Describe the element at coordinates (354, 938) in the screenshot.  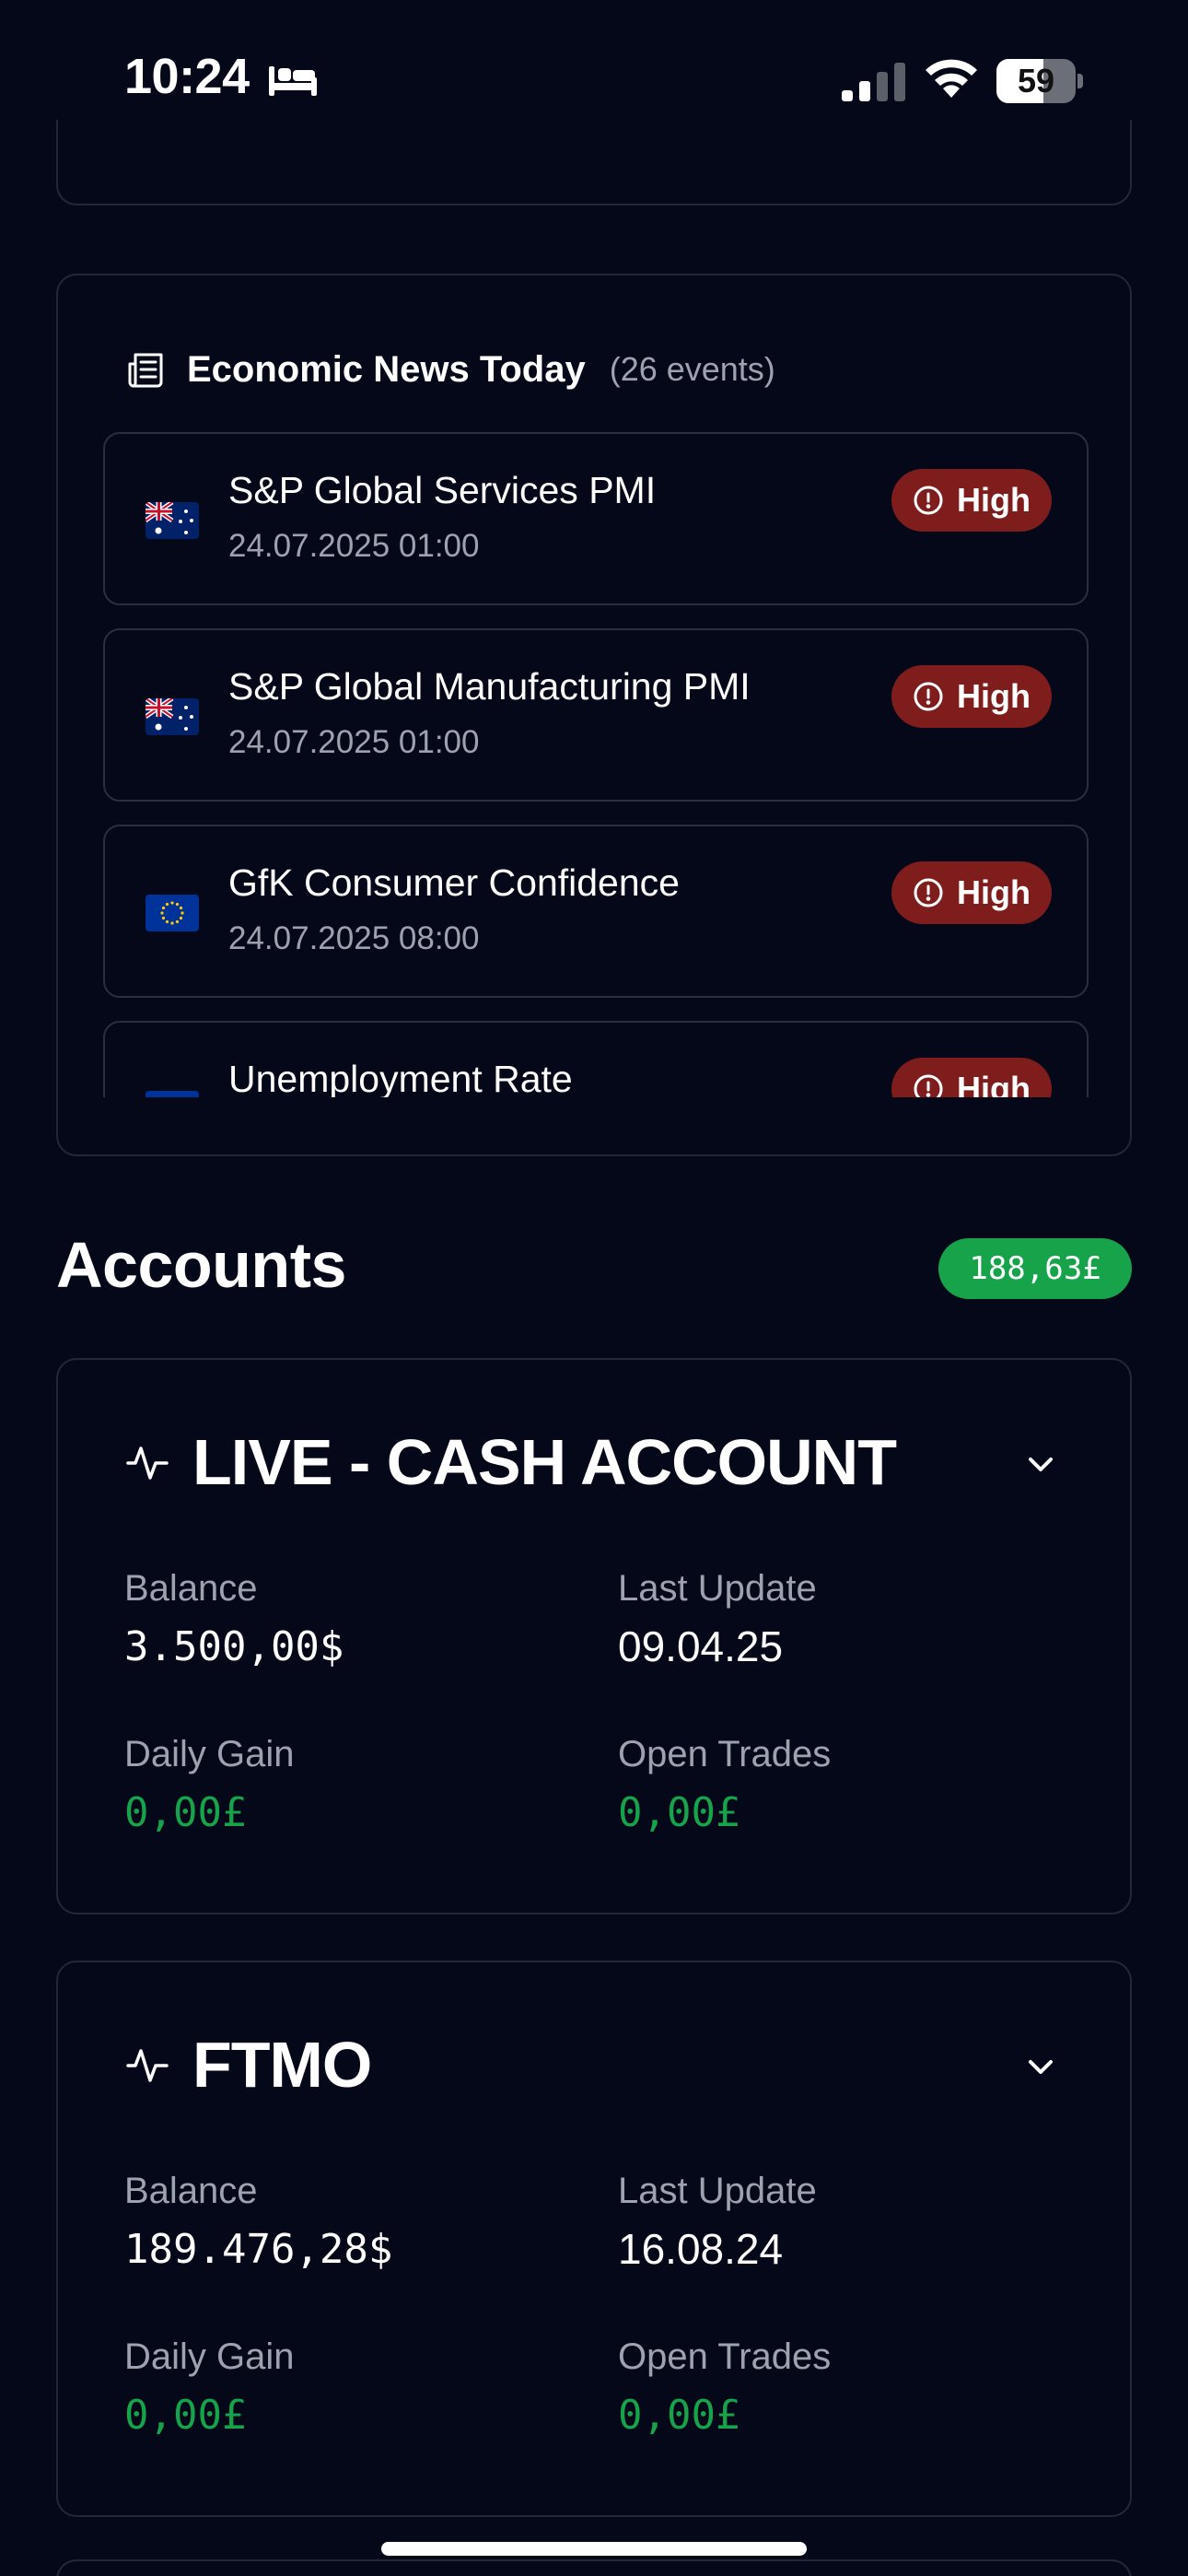
I see `news-item-date: 24.07.2025 08:00` at that location.